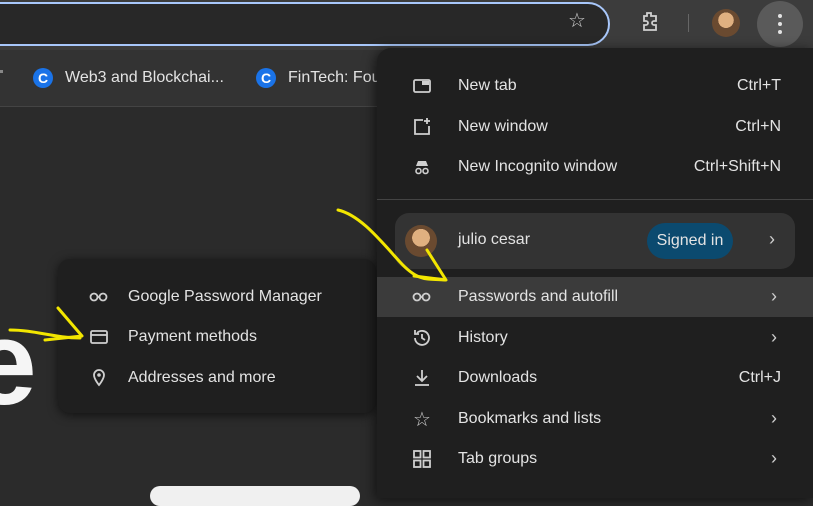 Image resolution: width=813 pixels, height=506 pixels. What do you see at coordinates (780, 24) in the screenshot?
I see `chrome-menu-button` at bounding box center [780, 24].